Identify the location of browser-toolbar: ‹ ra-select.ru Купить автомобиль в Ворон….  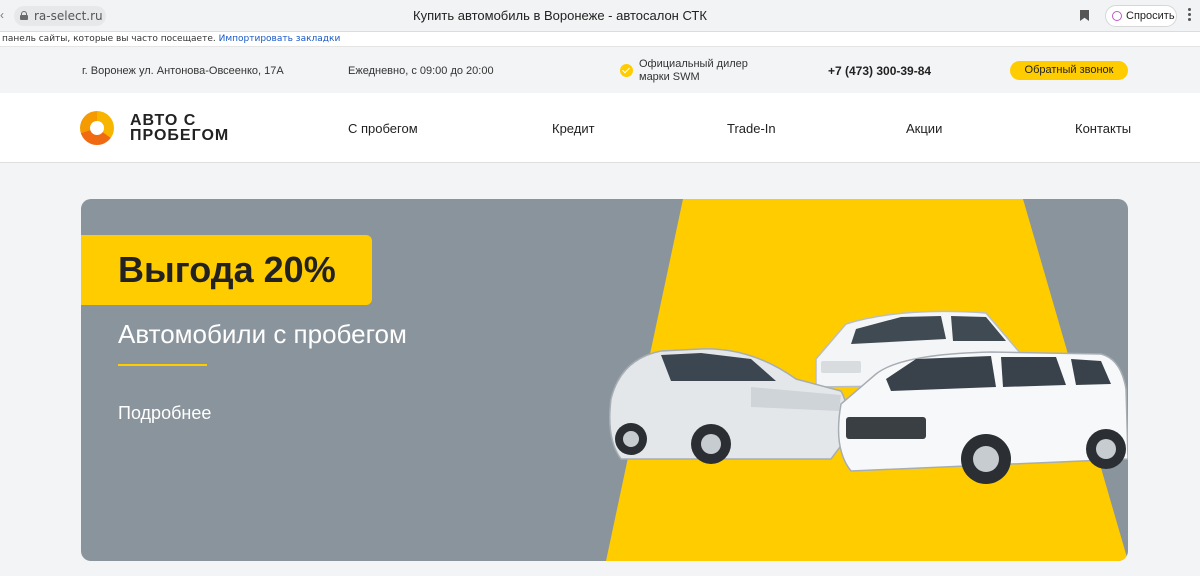
(600, 16).